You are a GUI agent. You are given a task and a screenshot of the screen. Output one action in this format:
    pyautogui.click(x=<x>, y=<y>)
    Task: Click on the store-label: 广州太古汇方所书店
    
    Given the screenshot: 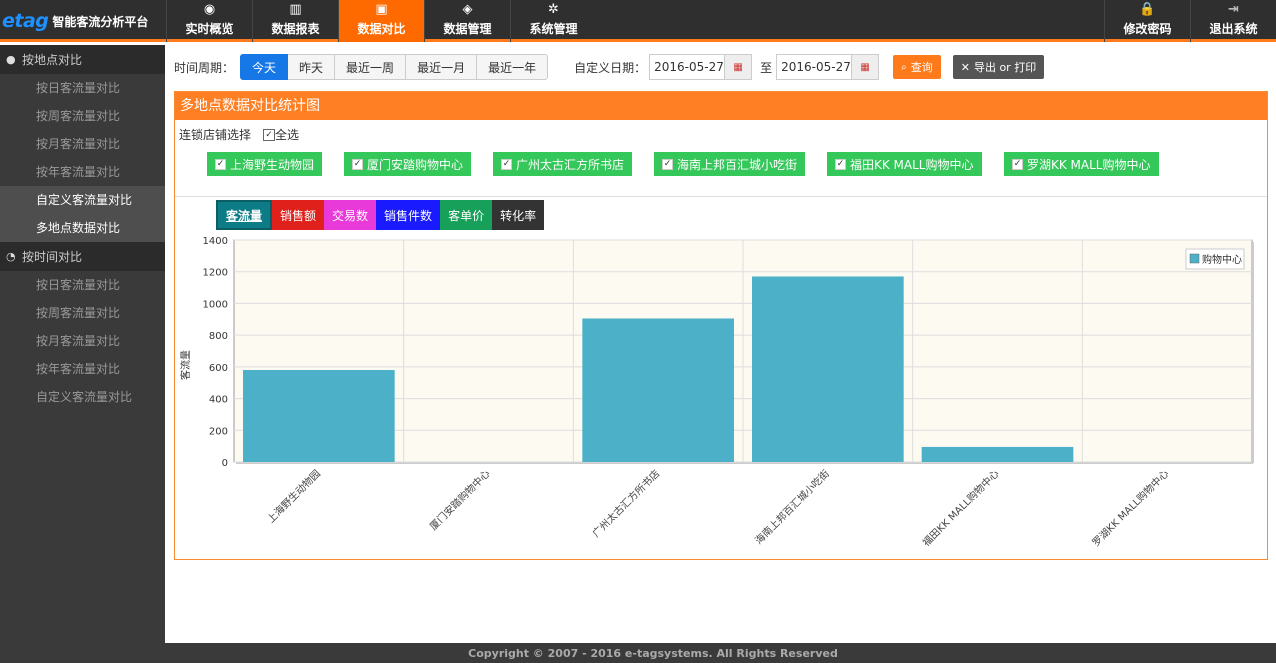 What is the action you would take?
    pyautogui.click(x=570, y=164)
    